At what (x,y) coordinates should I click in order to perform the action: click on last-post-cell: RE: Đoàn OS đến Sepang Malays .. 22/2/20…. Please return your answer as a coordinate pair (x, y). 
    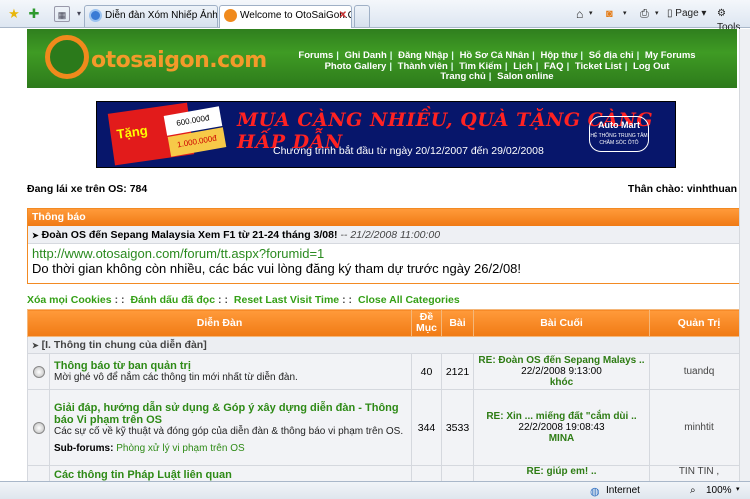
    Looking at the image, I should click on (561, 371).